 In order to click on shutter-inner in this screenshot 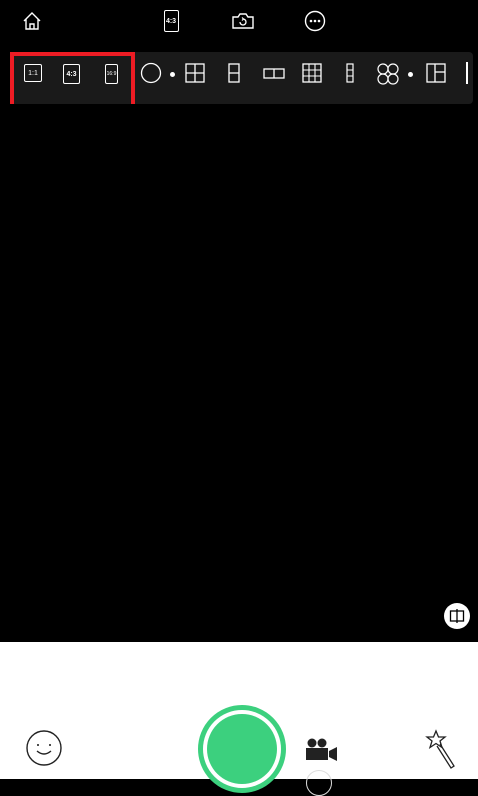, I will do `click(242, 749)`.